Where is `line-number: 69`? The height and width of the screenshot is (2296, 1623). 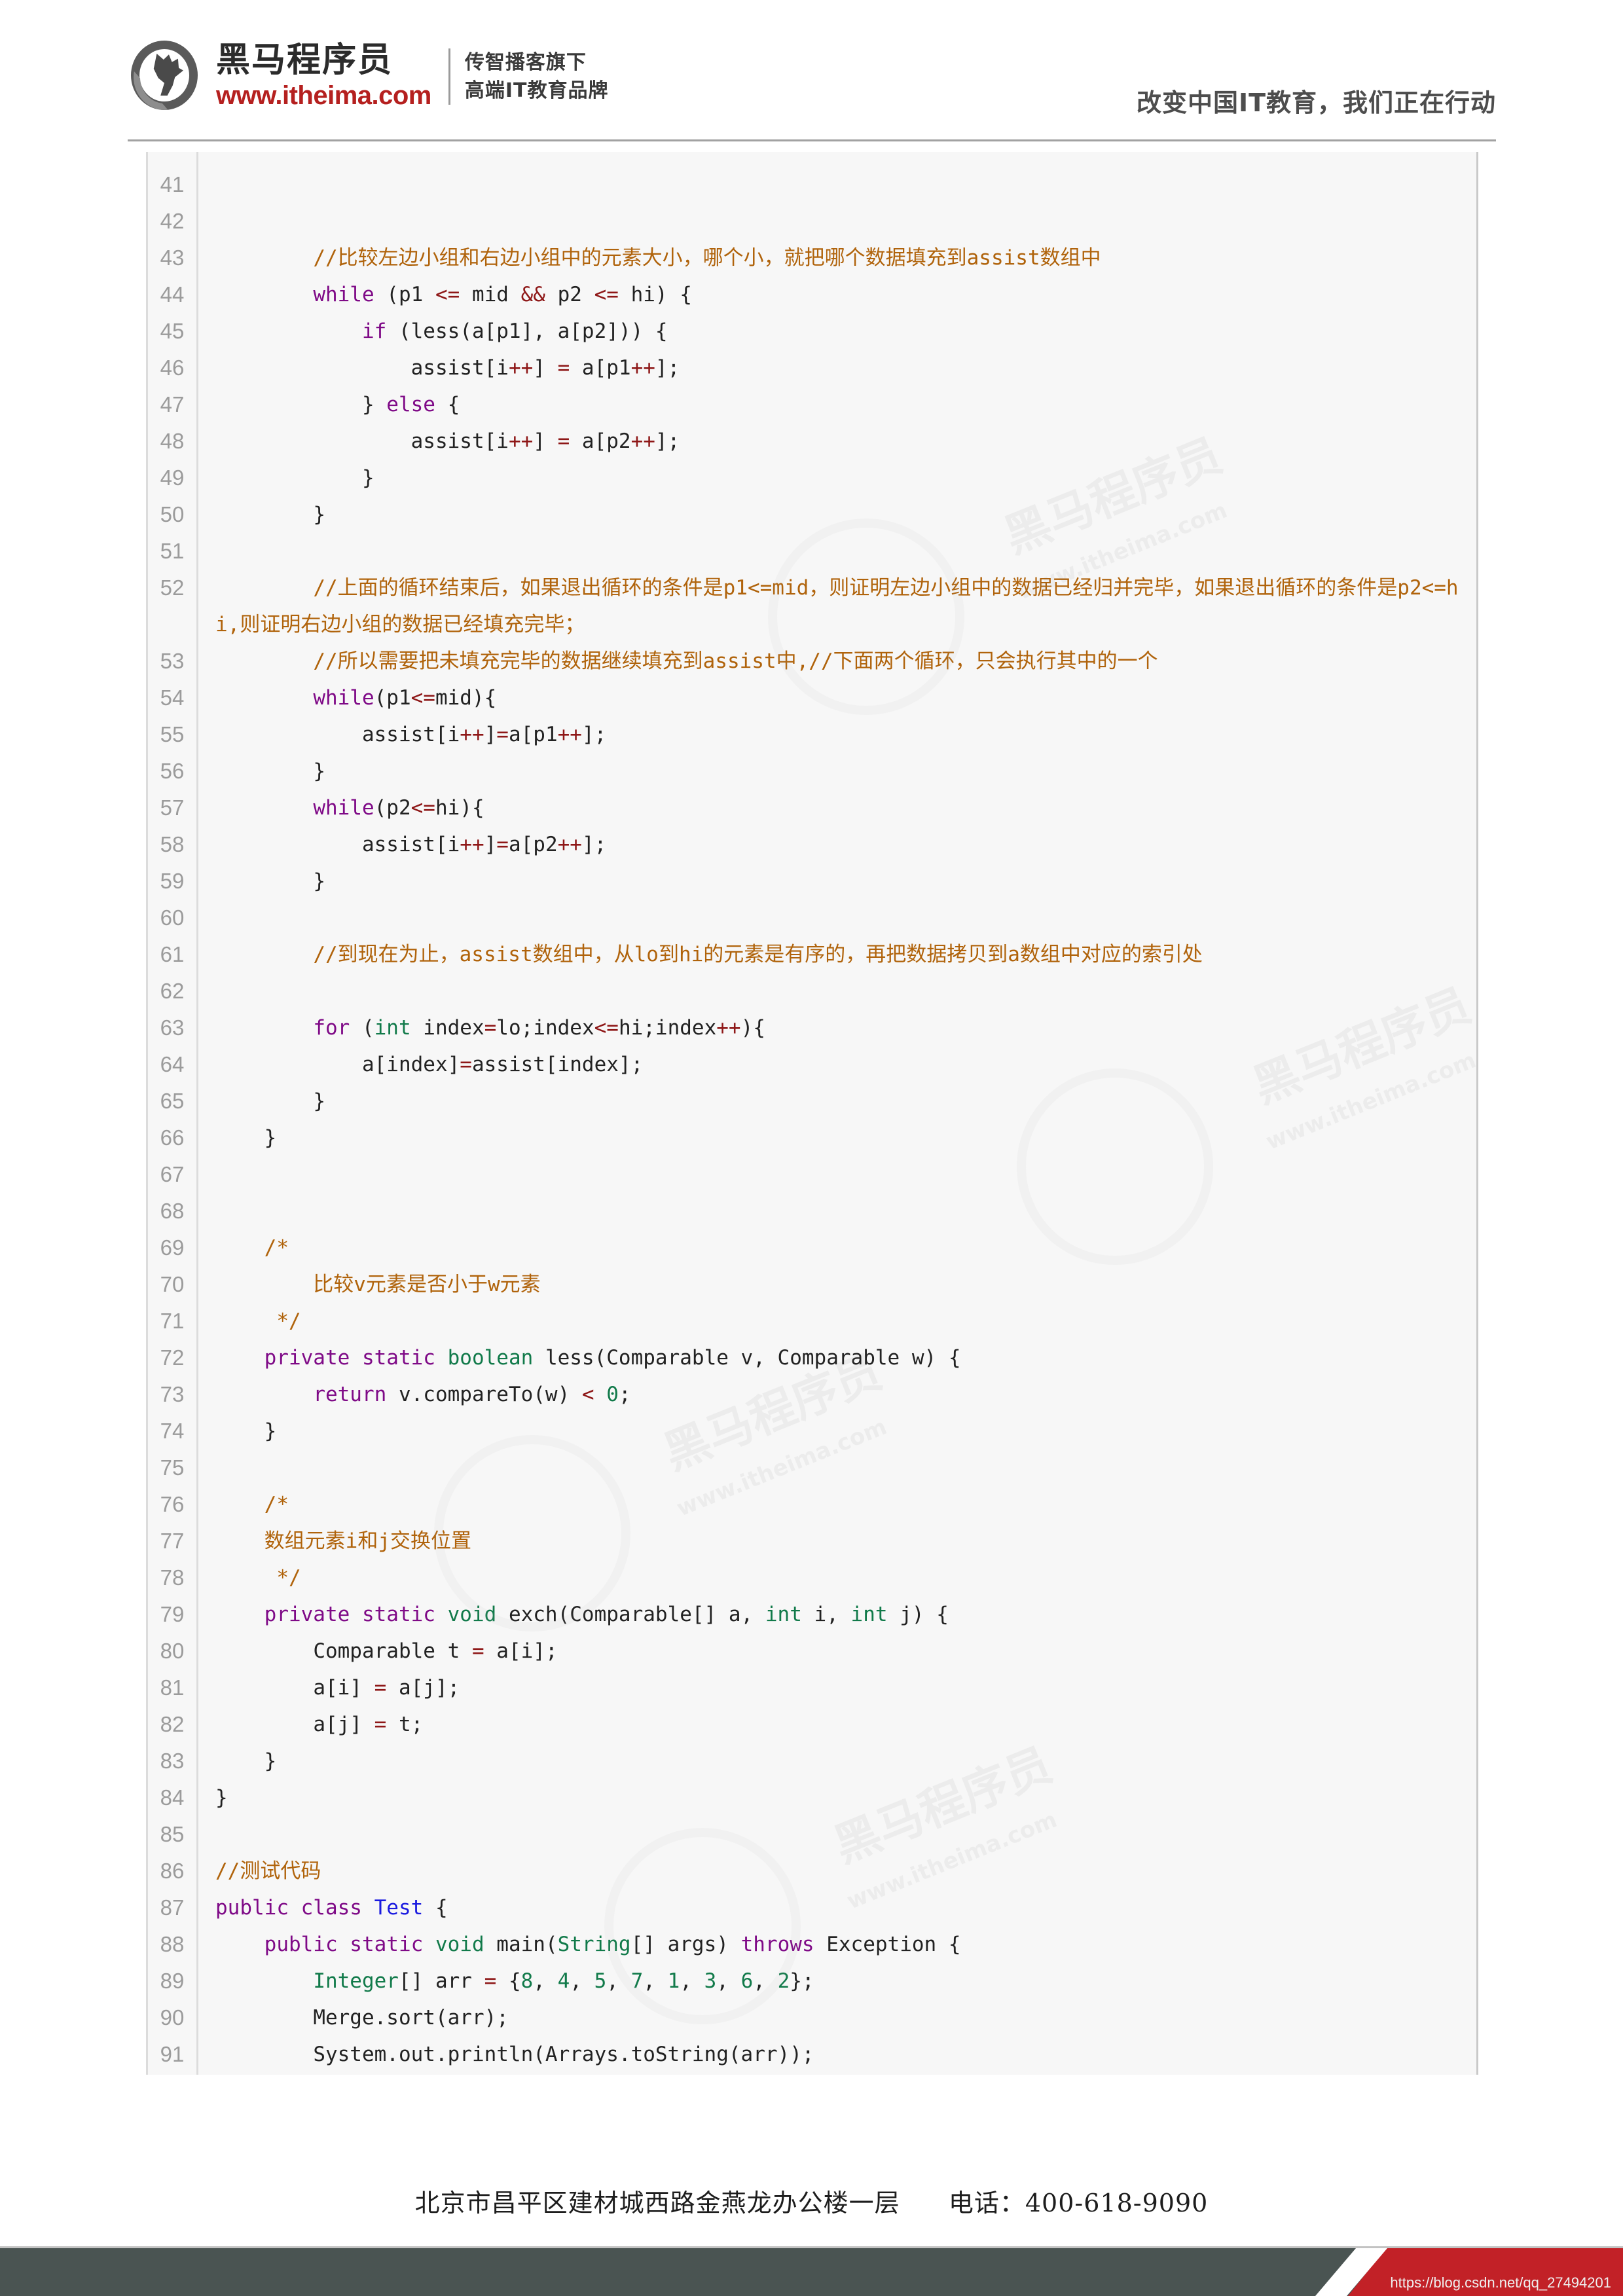 line-number: 69 is located at coordinates (172, 1247).